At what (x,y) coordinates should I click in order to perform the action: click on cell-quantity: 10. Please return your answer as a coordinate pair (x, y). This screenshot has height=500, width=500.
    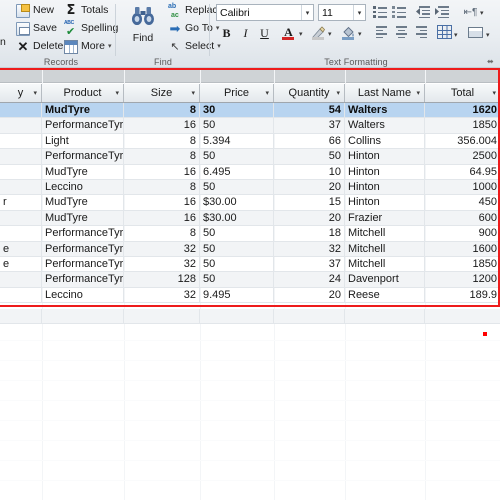
    Looking at the image, I should click on (309, 172).